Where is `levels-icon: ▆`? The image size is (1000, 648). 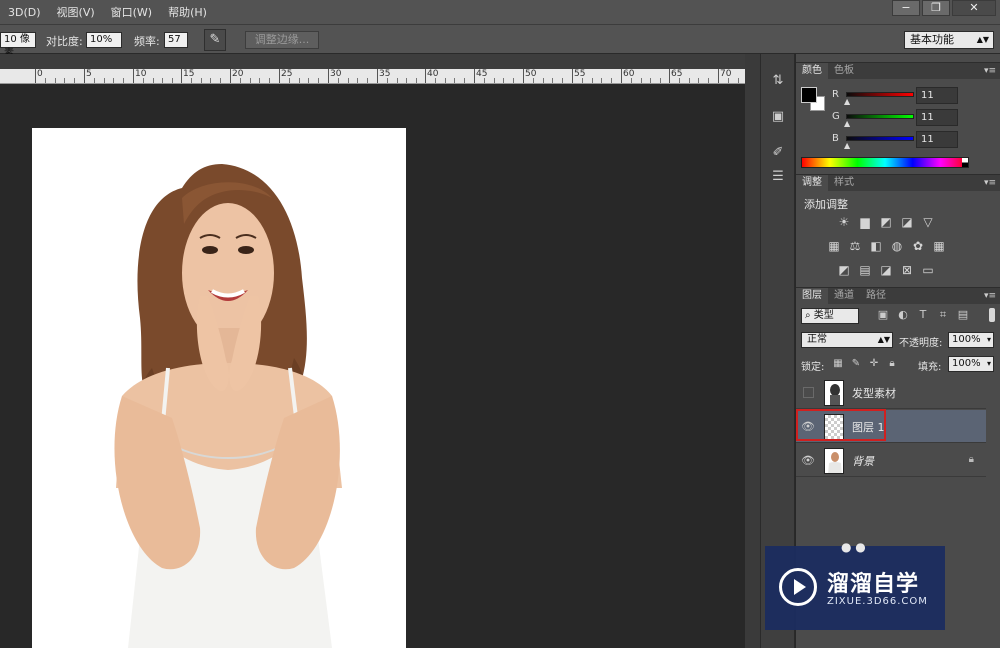
levels-icon: ▆ is located at coordinates (865, 222).